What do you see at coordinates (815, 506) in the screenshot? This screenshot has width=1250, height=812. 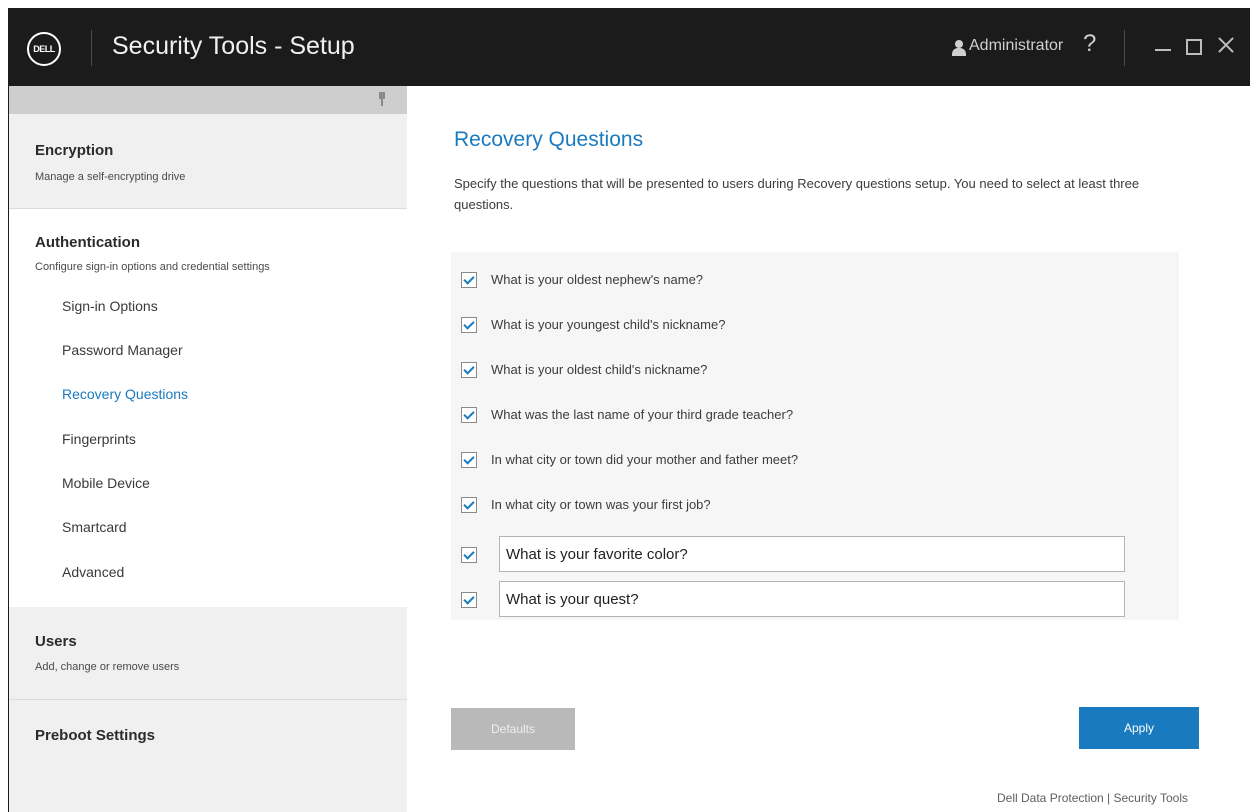 I see `question-row: In what city or town was your first job?` at bounding box center [815, 506].